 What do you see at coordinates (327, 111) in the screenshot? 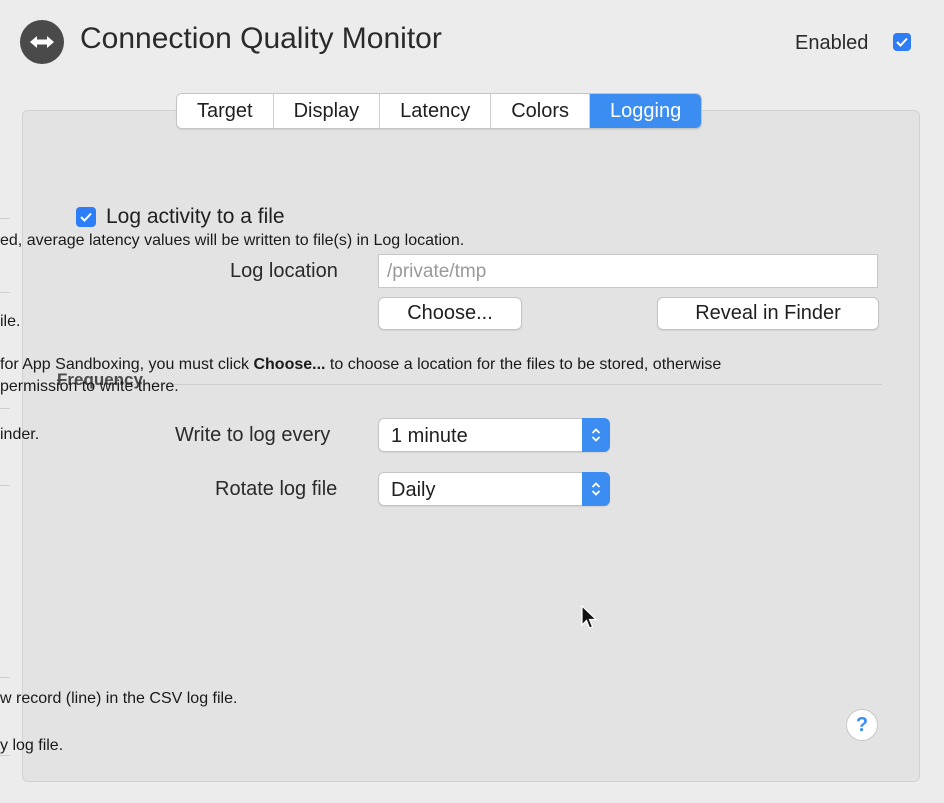
I see `tab-display: Display` at bounding box center [327, 111].